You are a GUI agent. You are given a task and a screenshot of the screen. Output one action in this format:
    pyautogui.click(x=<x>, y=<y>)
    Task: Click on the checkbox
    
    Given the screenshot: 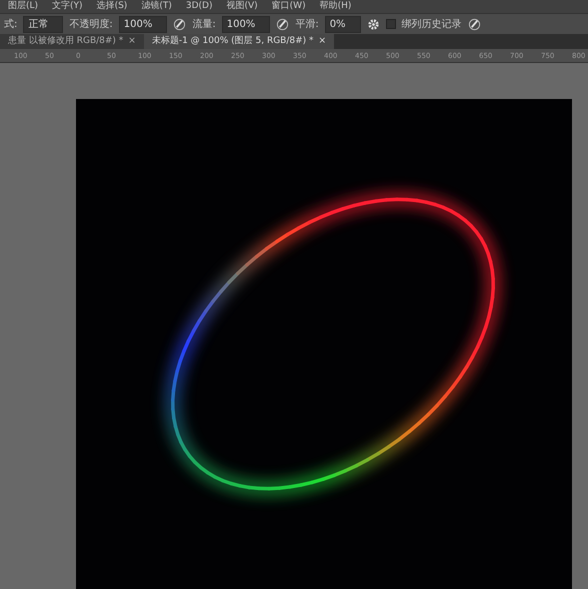 What is the action you would take?
    pyautogui.click(x=391, y=24)
    